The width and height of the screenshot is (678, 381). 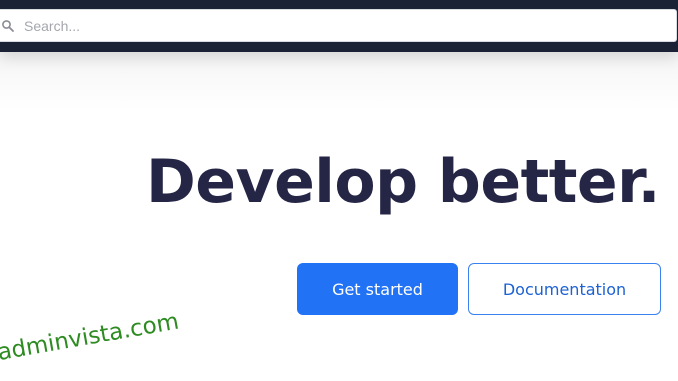 I want to click on top-navigation-bar, so click(x=339, y=26).